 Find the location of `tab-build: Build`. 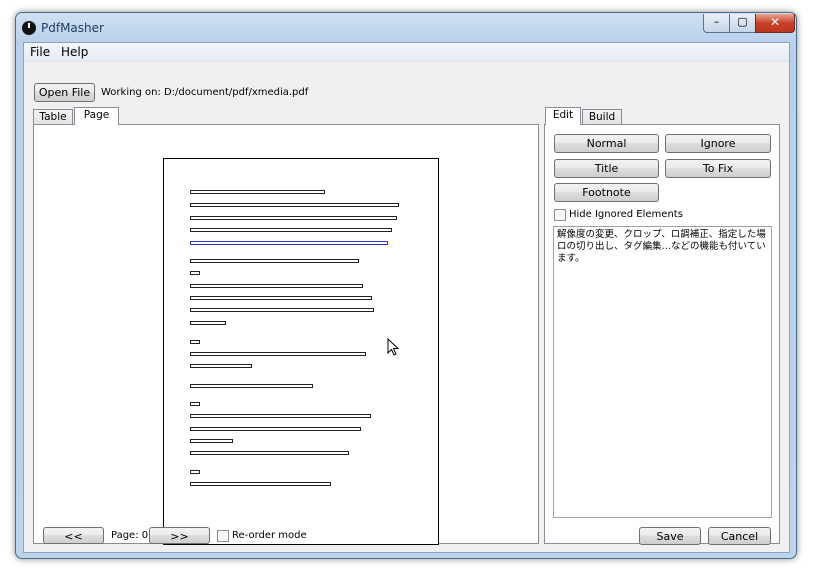

tab-build: Build is located at coordinates (602, 117).